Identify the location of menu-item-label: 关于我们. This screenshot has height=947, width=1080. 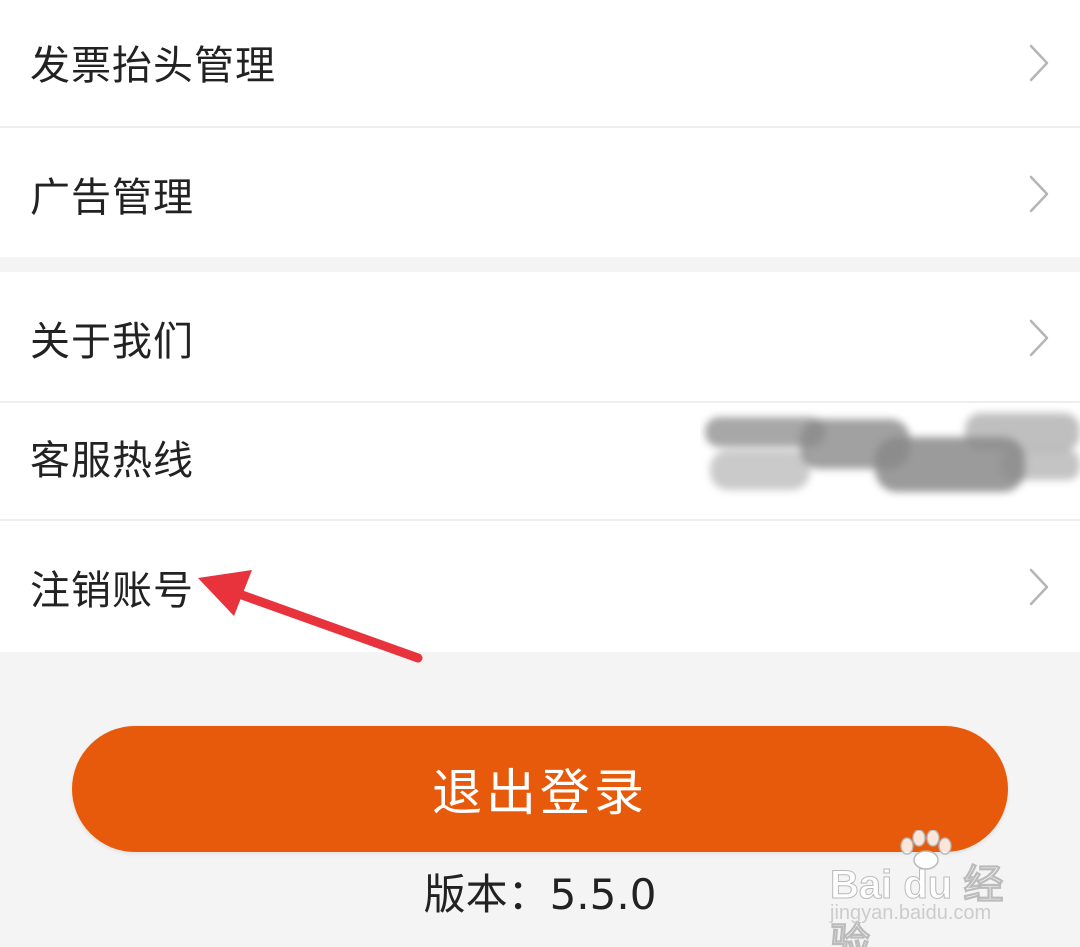
(112, 342).